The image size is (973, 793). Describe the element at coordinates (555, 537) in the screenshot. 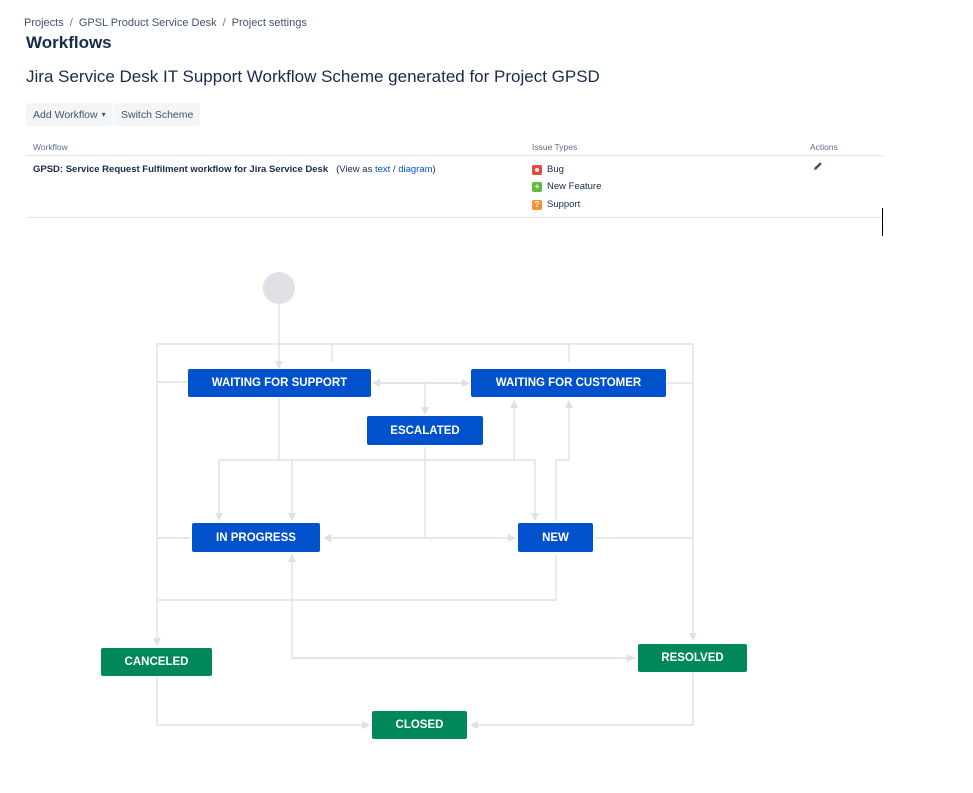

I see `status-new: NEW` at that location.